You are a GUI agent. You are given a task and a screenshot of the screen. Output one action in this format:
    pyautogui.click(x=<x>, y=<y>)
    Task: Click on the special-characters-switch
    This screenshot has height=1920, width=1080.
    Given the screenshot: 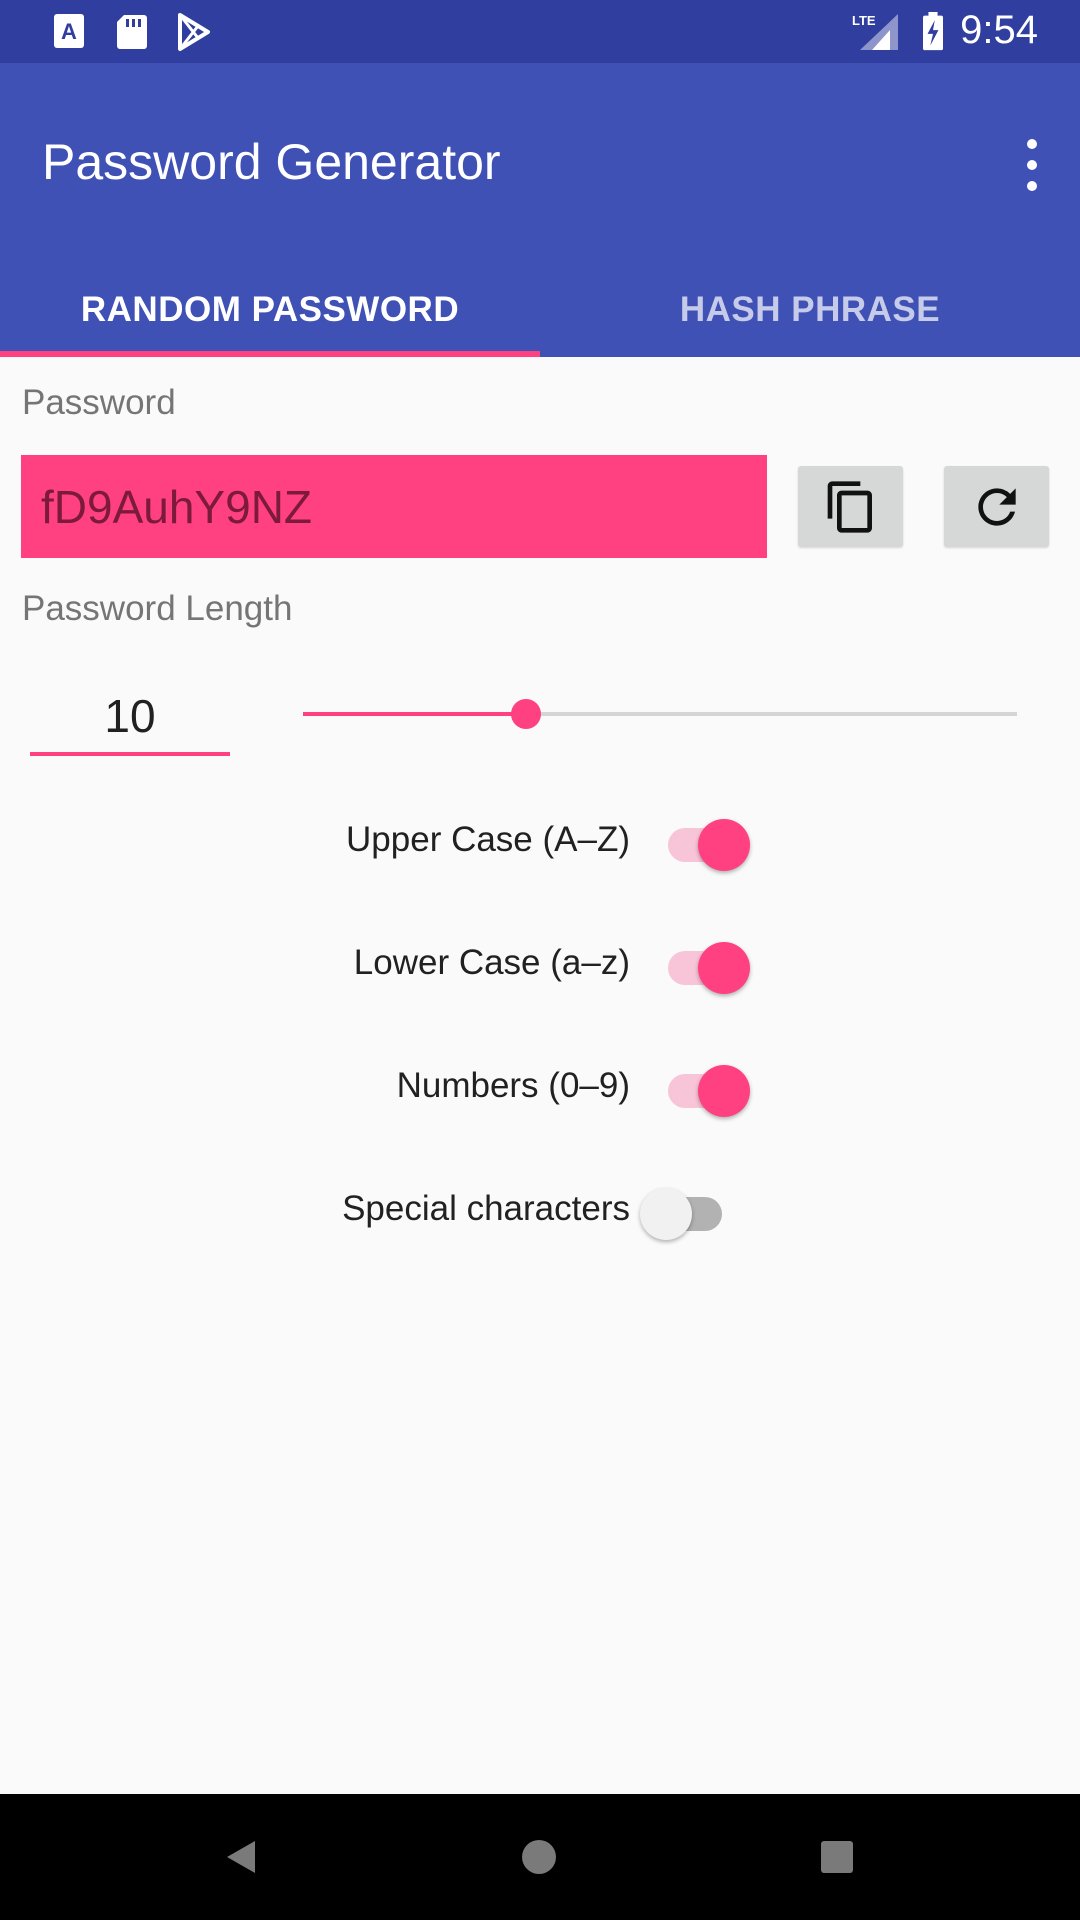 What is the action you would take?
    pyautogui.click(x=685, y=1210)
    